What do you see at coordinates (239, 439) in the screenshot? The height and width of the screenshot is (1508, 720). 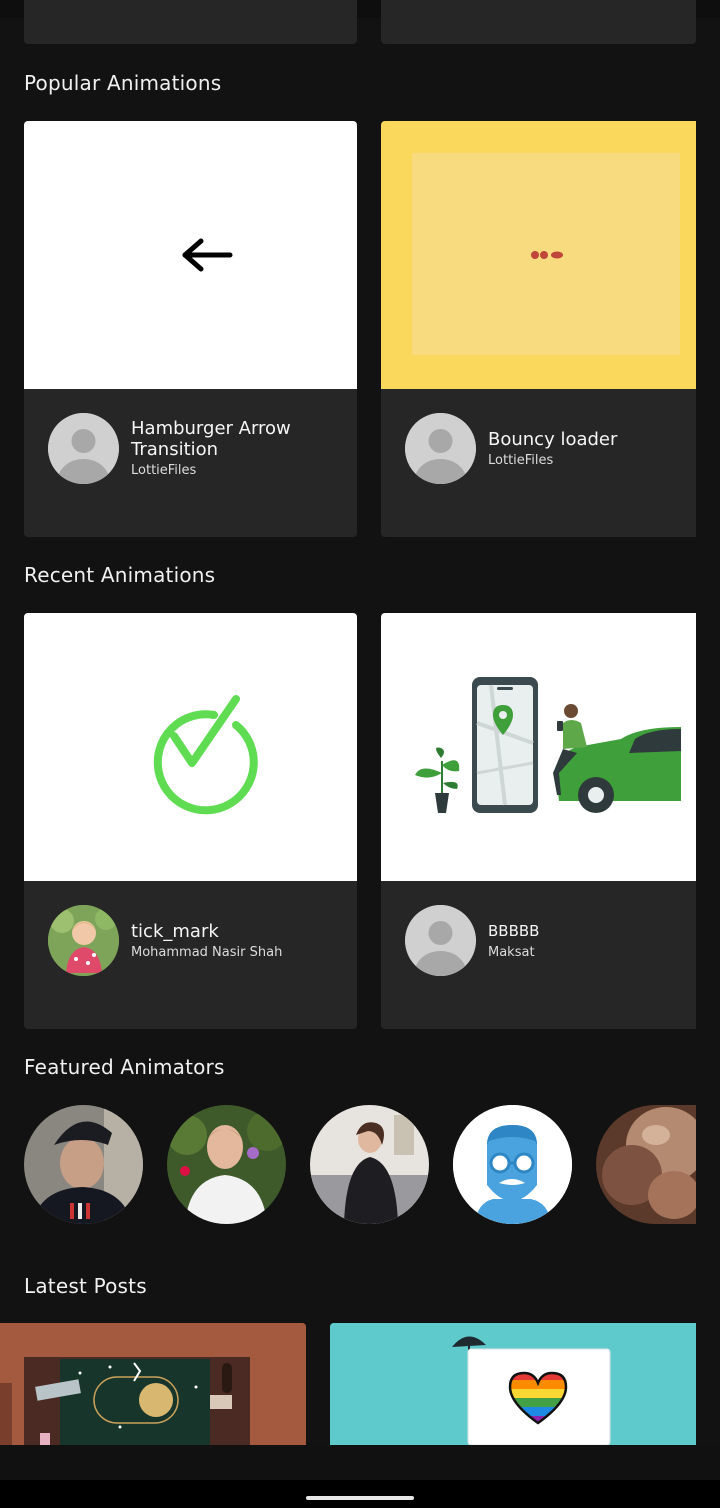 I see `animation-title: Hamburger Arrow Transition` at bounding box center [239, 439].